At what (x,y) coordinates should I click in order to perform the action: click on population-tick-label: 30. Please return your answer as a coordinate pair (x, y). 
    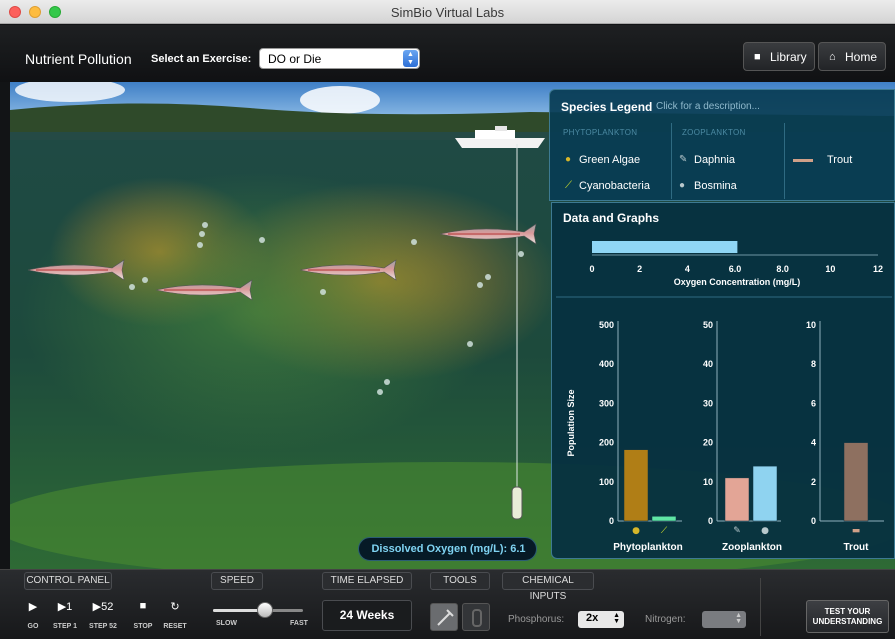
    Looking at the image, I should click on (708, 403).